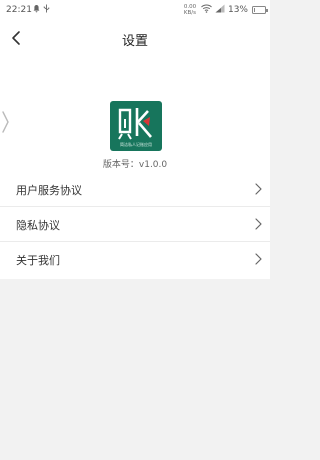 The width and height of the screenshot is (320, 460). I want to click on edge-chevron-icon, so click(5, 122).